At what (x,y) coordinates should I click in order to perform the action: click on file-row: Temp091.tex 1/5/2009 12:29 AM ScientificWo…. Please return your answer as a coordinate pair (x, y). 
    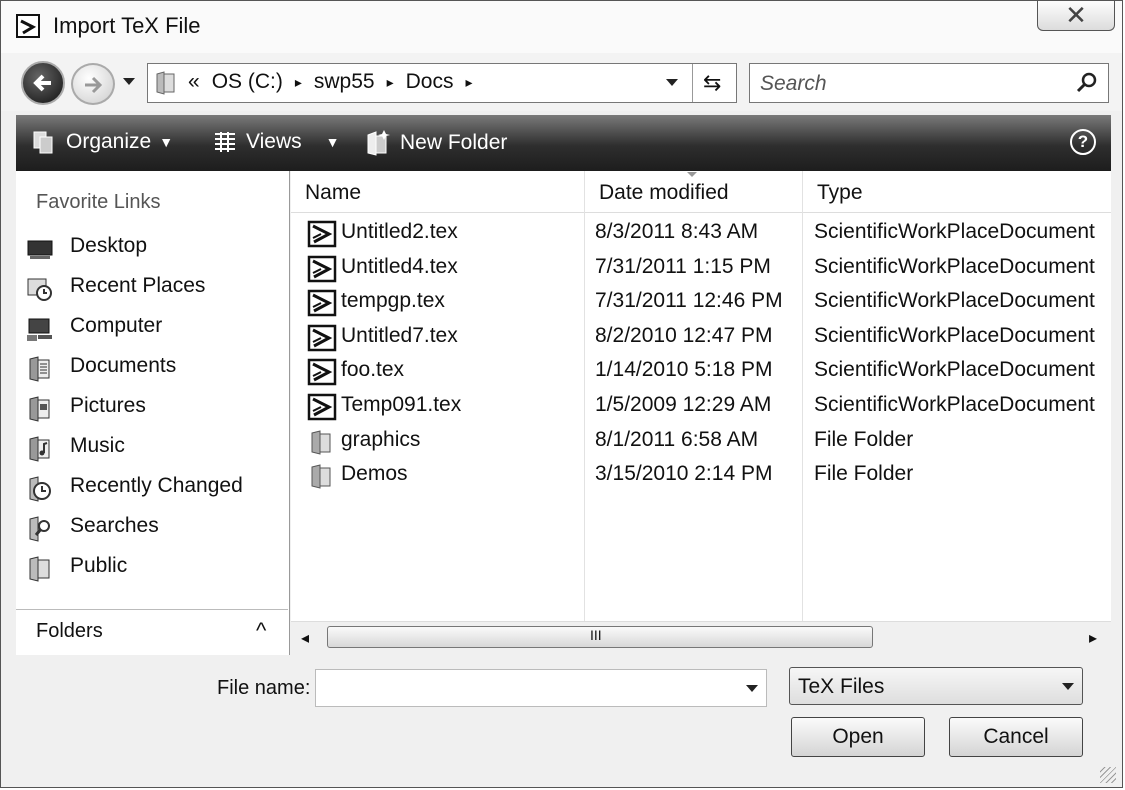
    Looking at the image, I should click on (701, 407).